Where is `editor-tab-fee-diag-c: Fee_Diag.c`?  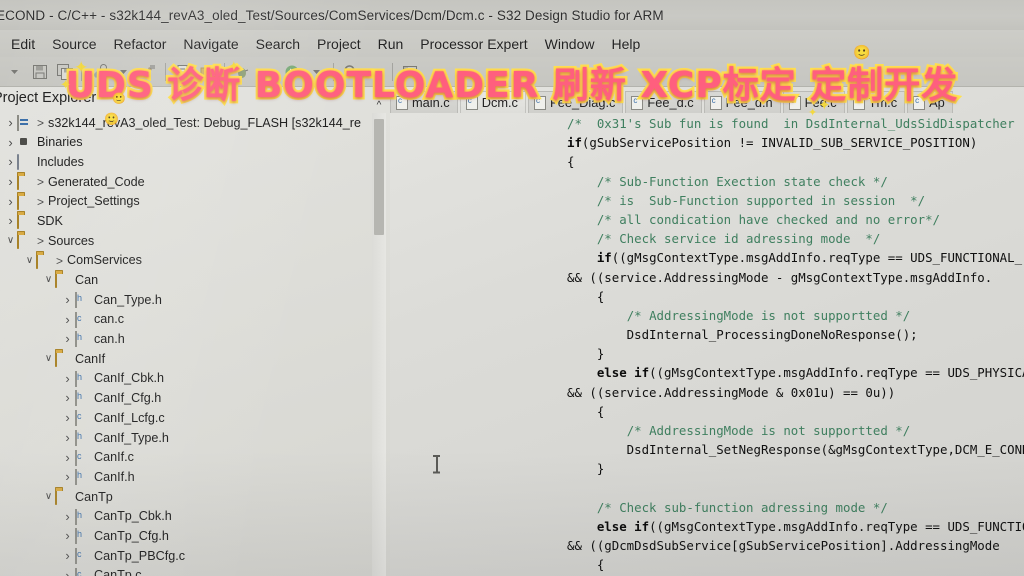
editor-tab-fee-diag-c: Fee_Diag.c is located at coordinates (575, 102).